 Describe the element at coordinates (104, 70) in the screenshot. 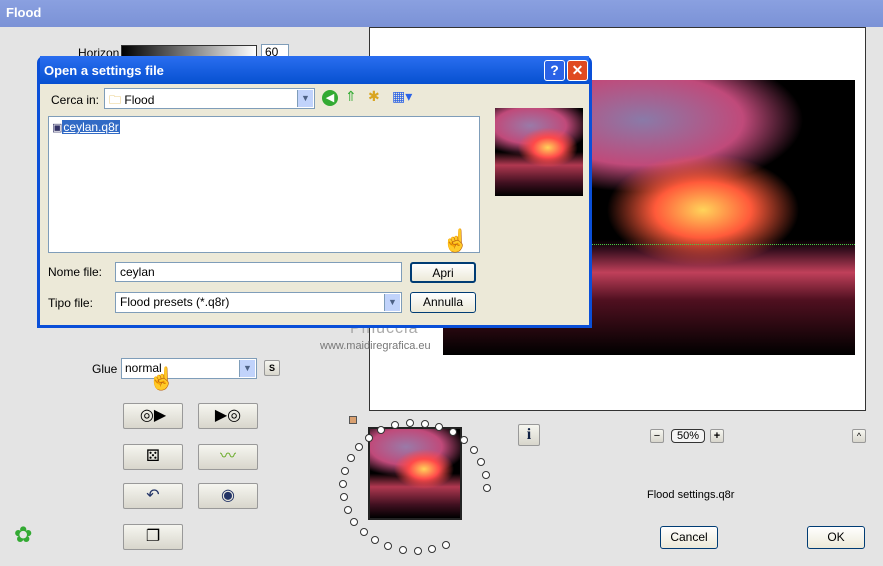

I see `dialog-title: Open a settings file` at that location.